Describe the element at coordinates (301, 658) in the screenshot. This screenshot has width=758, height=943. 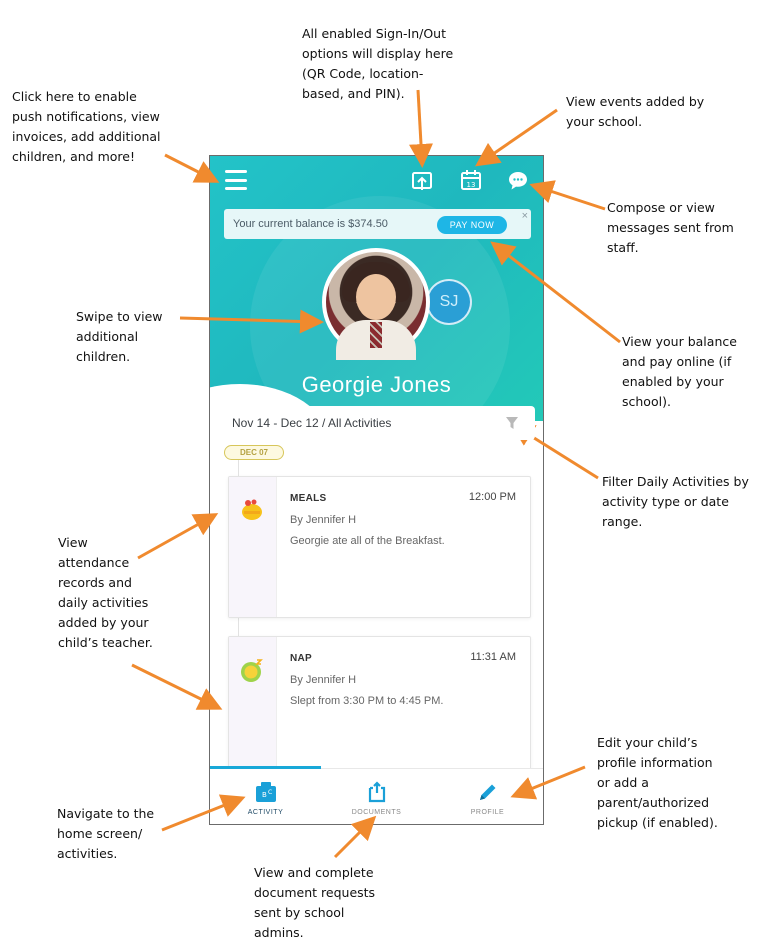
I see `activity-type: NAP` at that location.